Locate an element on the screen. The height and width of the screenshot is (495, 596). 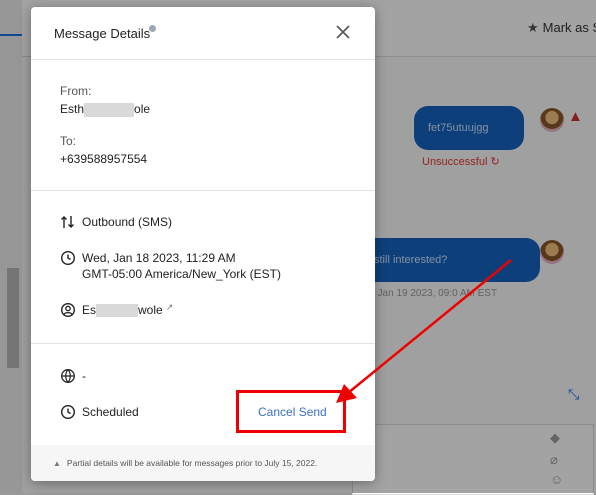
from-name: Esth ole is located at coordinates (105, 109).